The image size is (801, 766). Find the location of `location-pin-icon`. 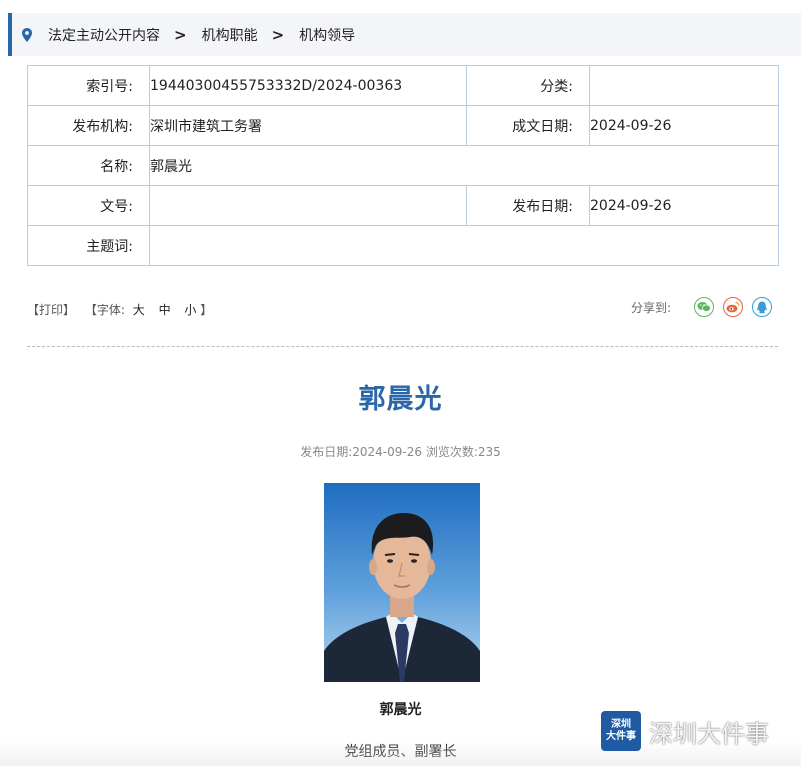

location-pin-icon is located at coordinates (27, 35).